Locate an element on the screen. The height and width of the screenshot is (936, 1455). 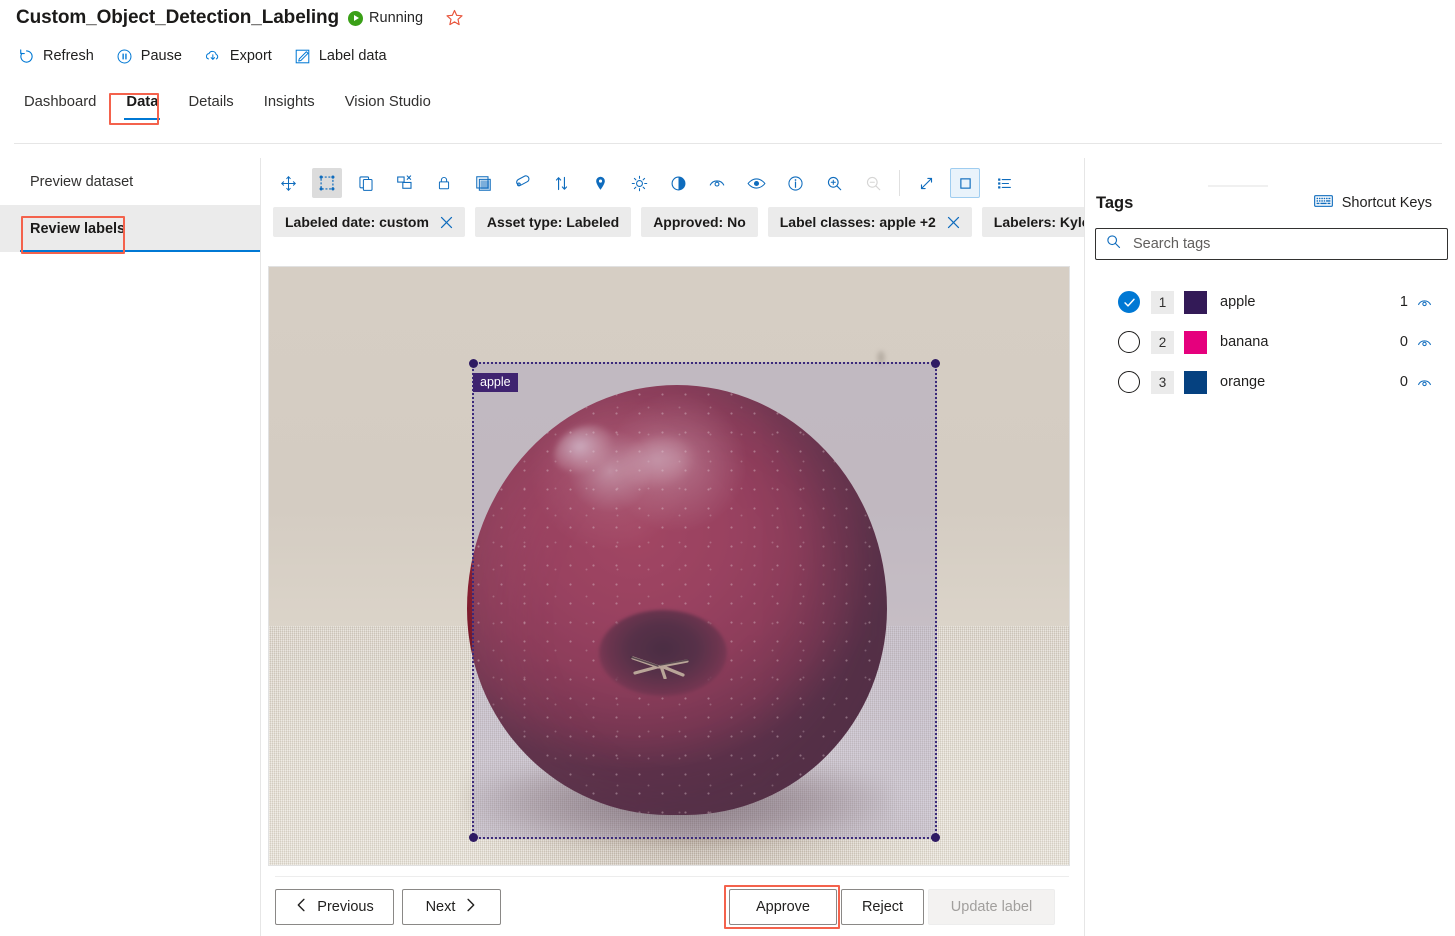
sidebar-item-preview-dataset: Preview dataset is located at coordinates (130, 181).